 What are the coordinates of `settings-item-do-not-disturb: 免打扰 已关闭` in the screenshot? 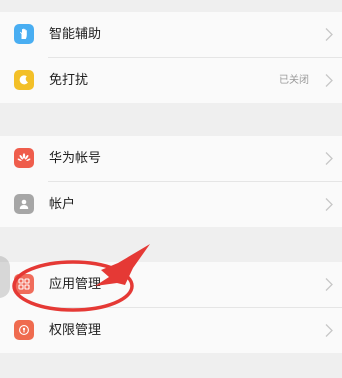 It's located at (171, 80).